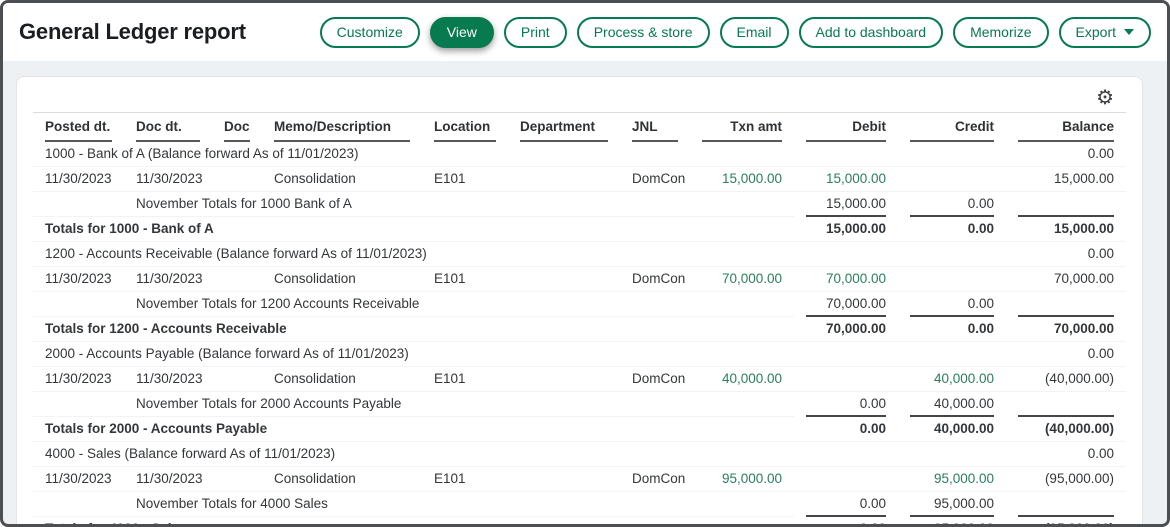  I want to click on txn-amt-cell: 95,000.00, so click(742, 479).